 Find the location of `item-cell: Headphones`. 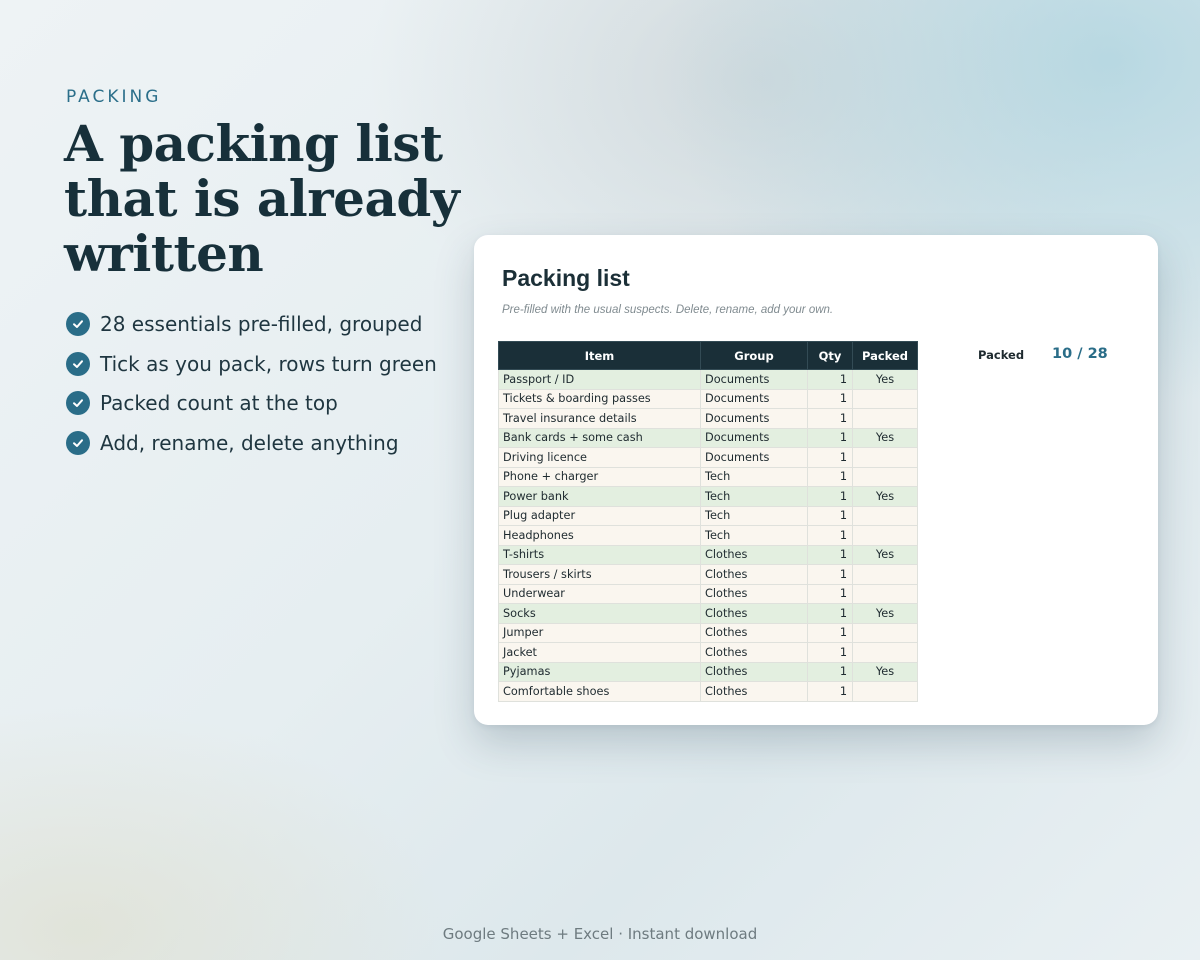

item-cell: Headphones is located at coordinates (599, 535).